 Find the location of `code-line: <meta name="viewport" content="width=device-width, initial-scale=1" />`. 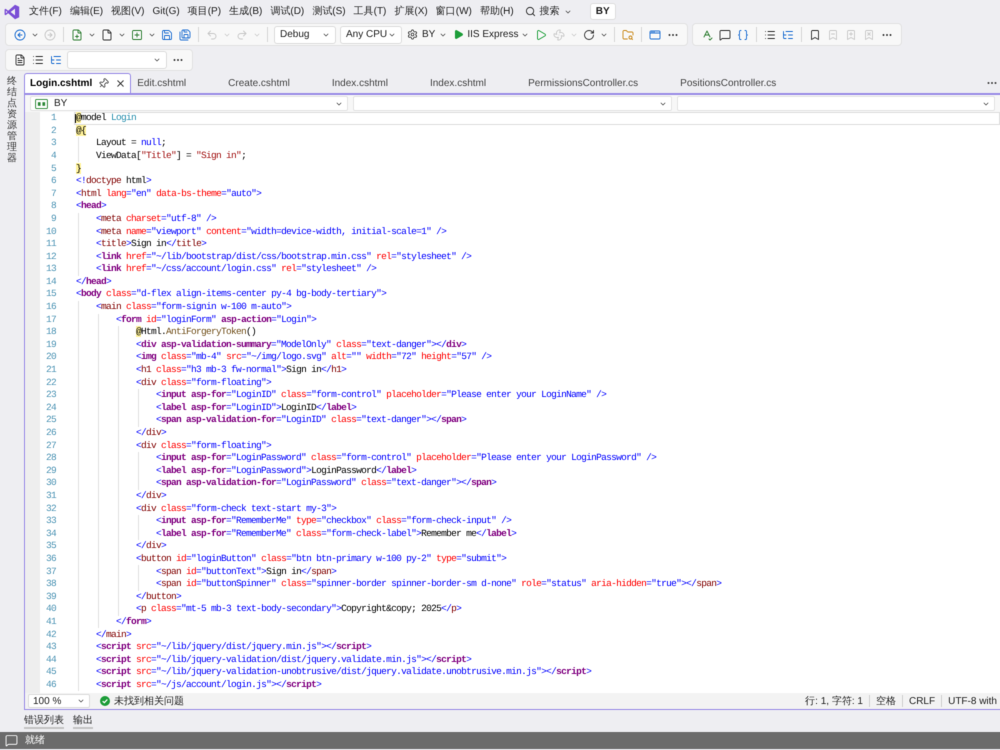

code-line: <meta name="viewport" content="width=device-width, initial-scale=1" /> is located at coordinates (271, 231).